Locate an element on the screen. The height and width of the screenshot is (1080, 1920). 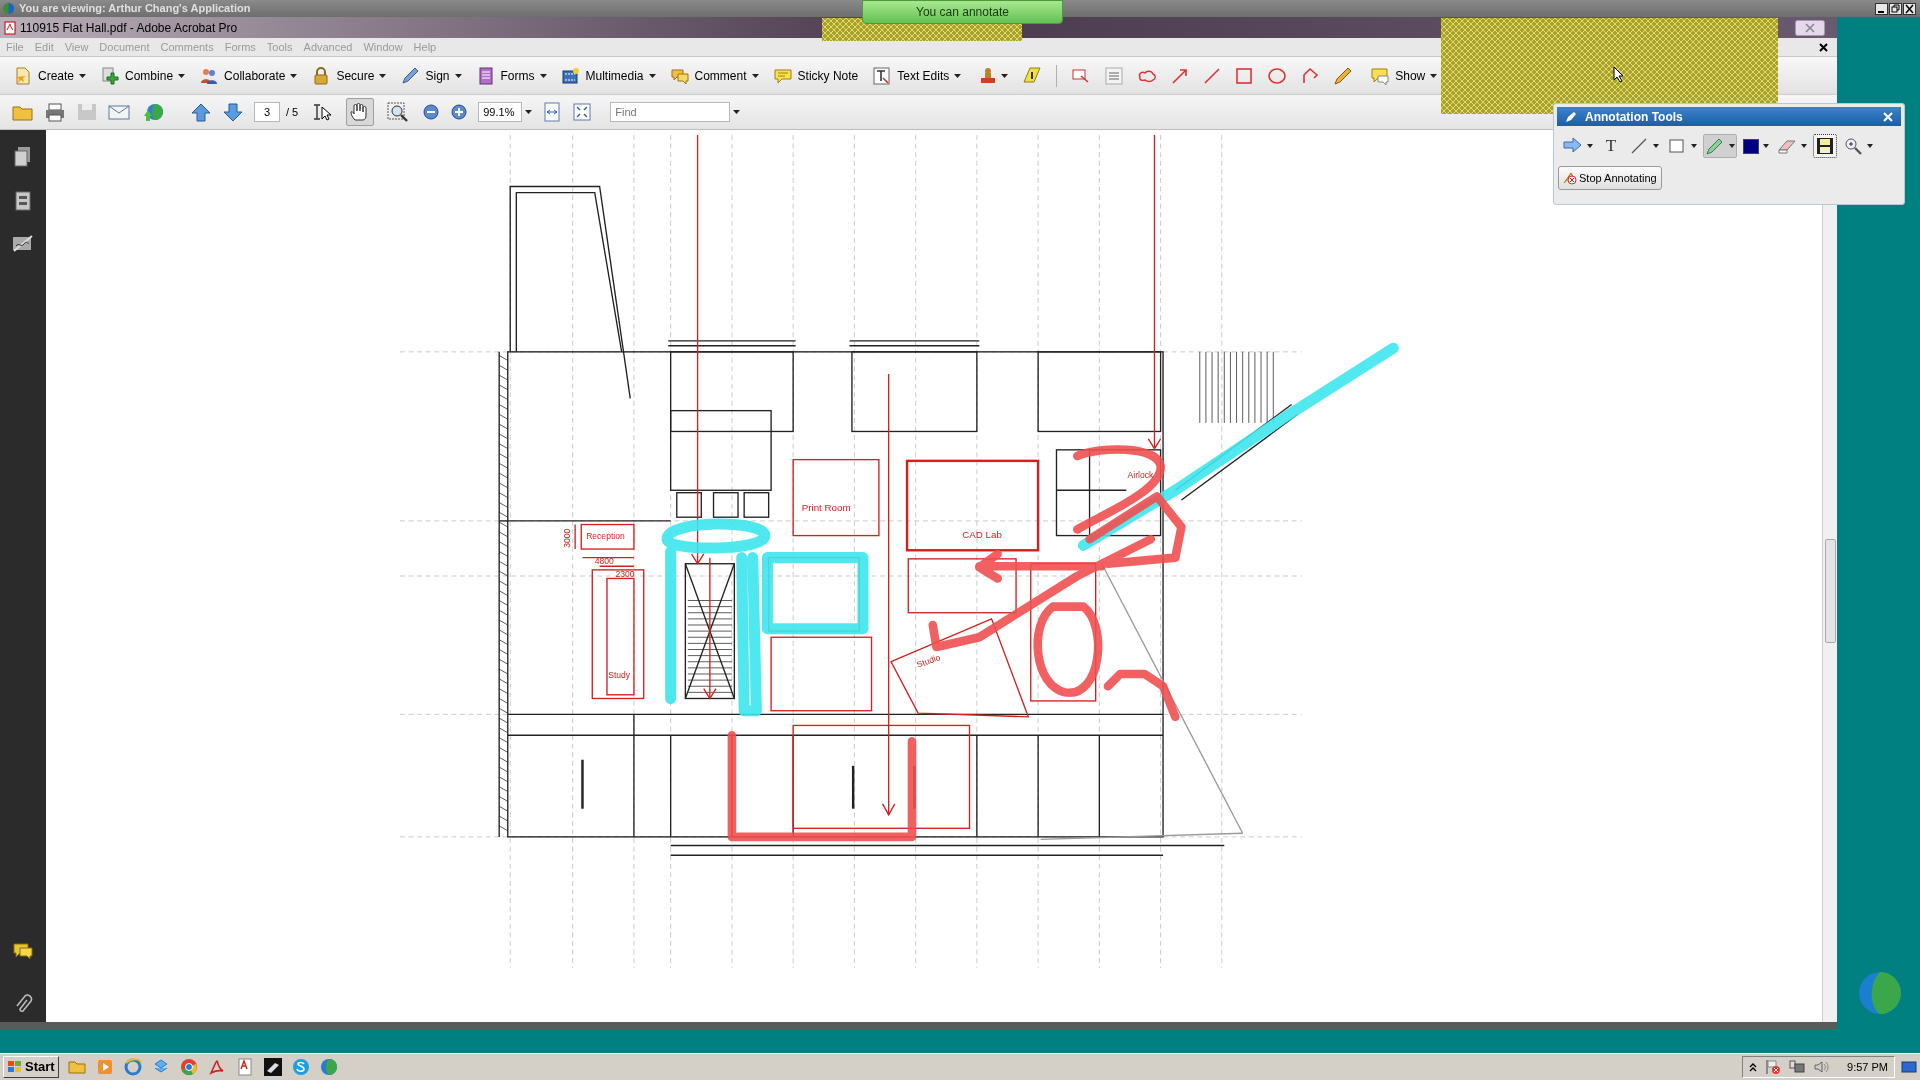
room-label: Airlock is located at coordinates (1140, 475).